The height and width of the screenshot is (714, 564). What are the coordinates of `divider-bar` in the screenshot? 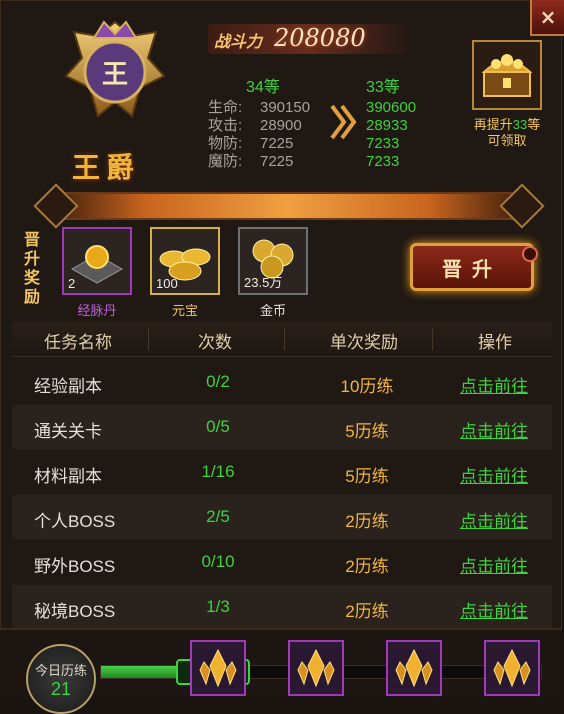 It's located at (287, 206).